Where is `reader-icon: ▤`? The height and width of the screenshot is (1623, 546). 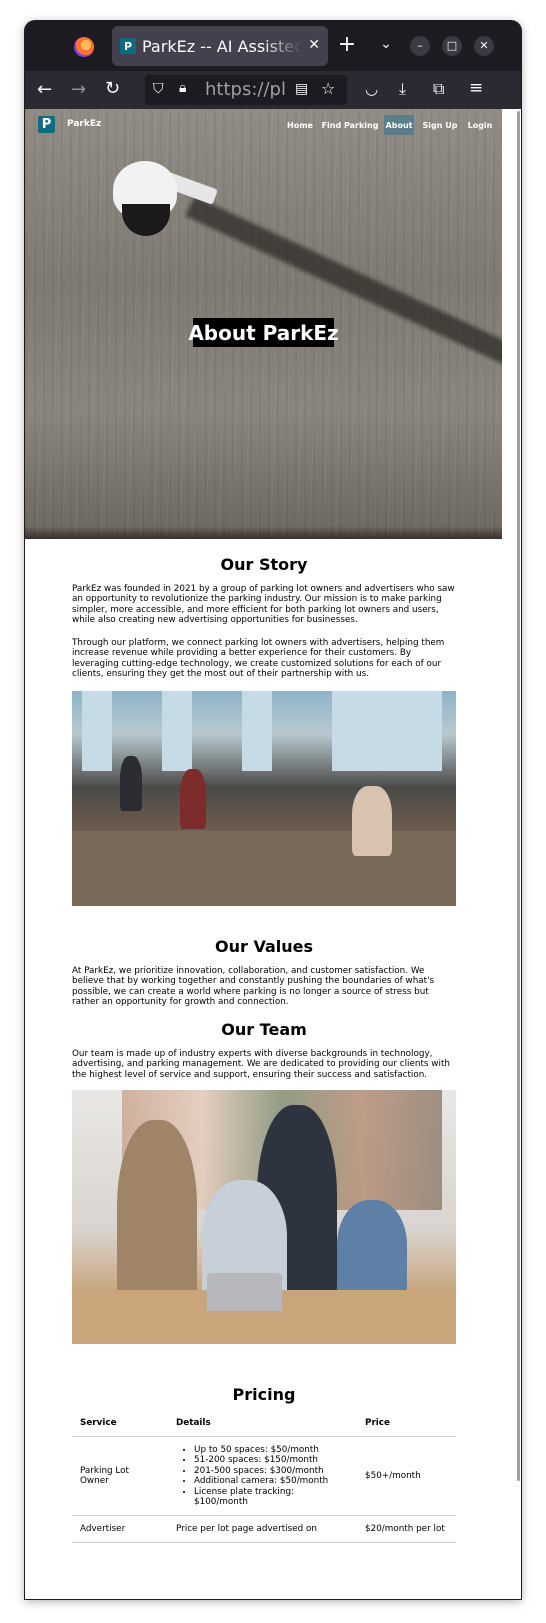 reader-icon: ▤ is located at coordinates (301, 89).